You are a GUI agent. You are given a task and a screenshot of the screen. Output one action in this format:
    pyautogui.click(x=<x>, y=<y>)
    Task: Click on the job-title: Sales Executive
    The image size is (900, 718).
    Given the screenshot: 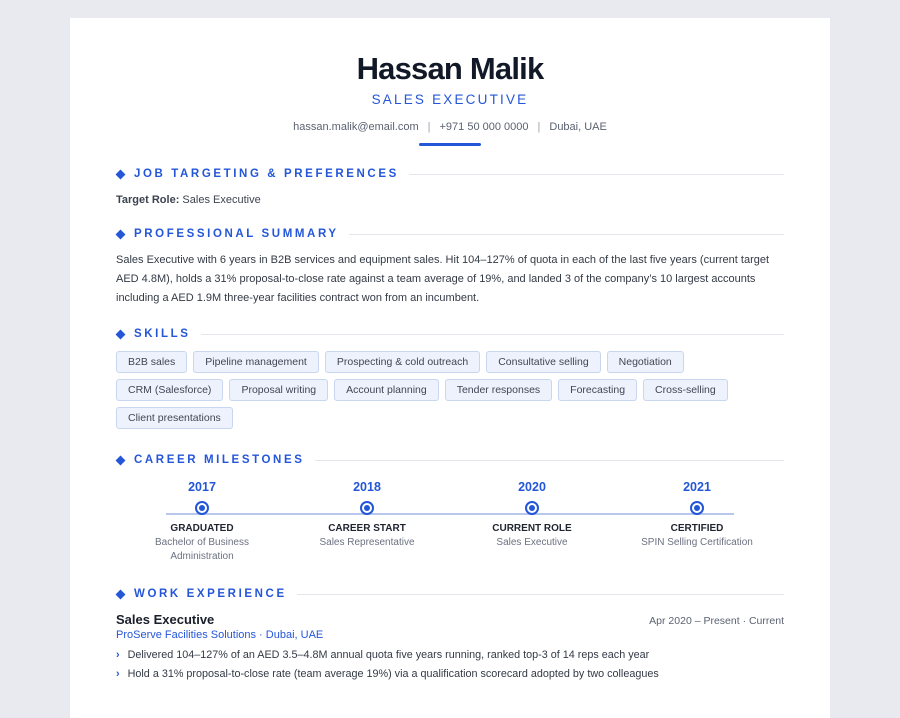 What is the action you would take?
    pyautogui.click(x=165, y=619)
    